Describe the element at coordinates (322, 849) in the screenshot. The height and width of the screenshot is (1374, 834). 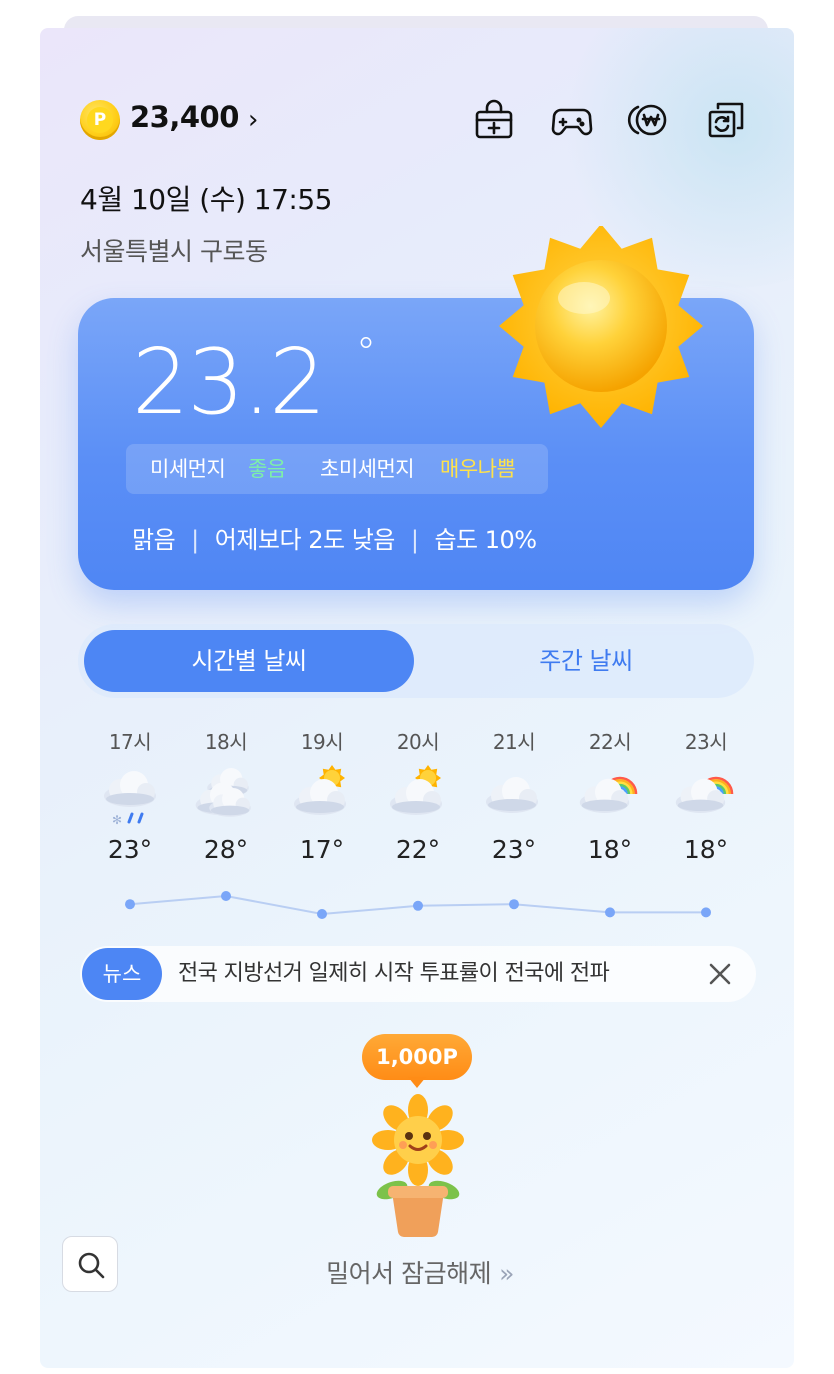
I see `hour-temperature: 17°` at that location.